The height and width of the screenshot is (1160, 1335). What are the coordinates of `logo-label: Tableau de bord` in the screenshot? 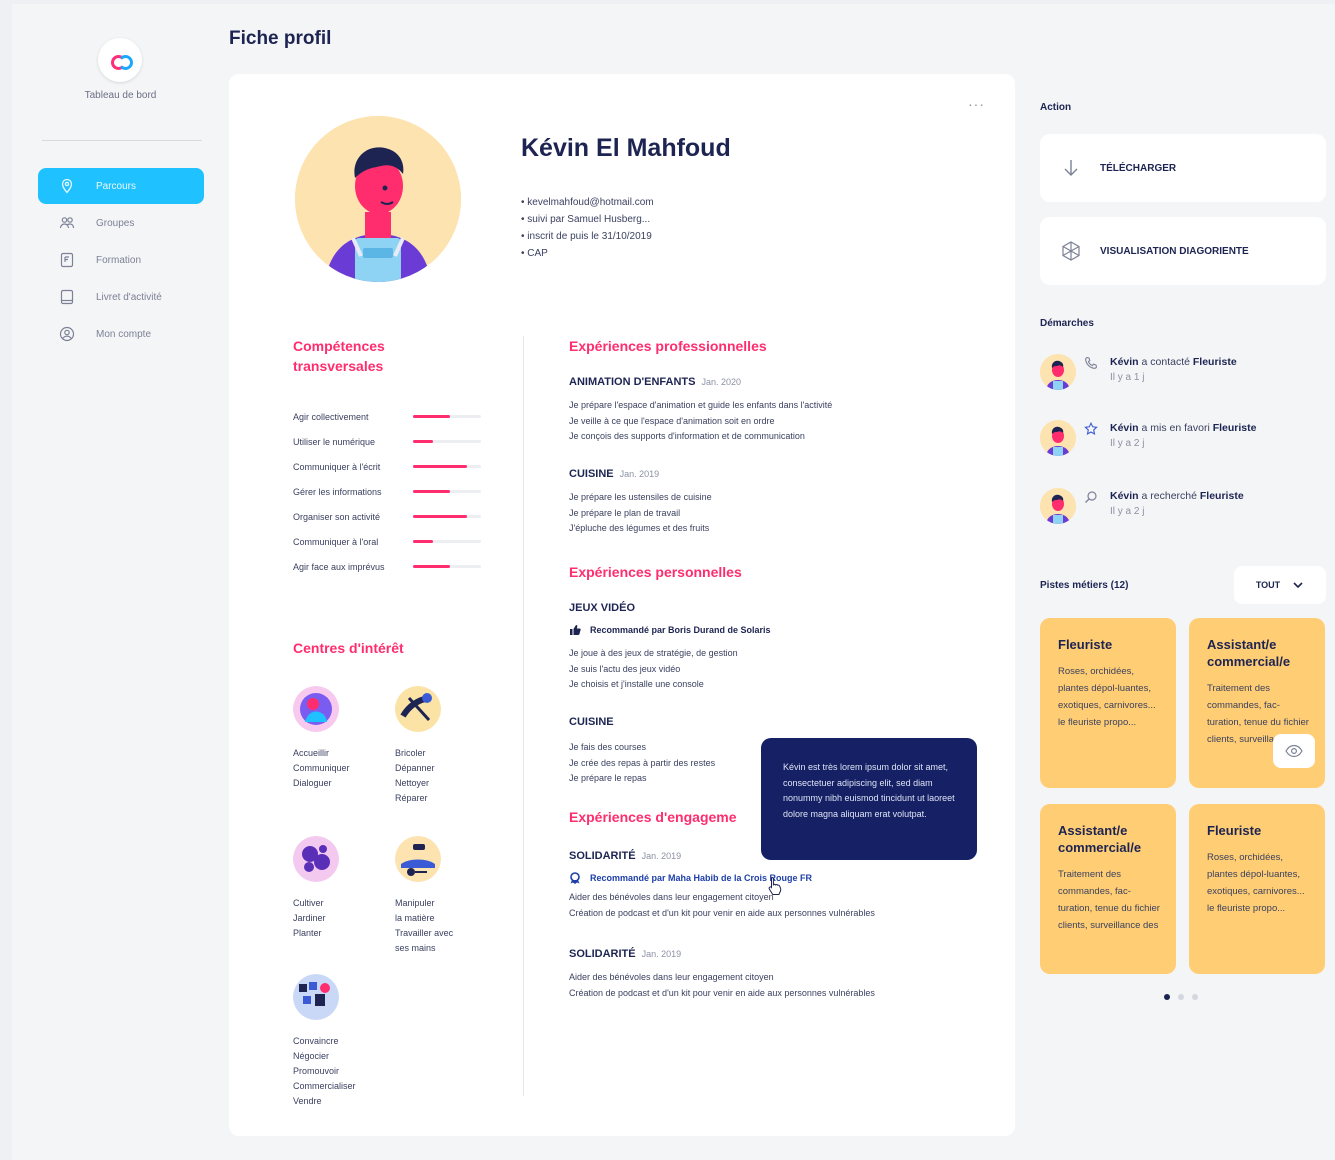 It's located at (120, 95).